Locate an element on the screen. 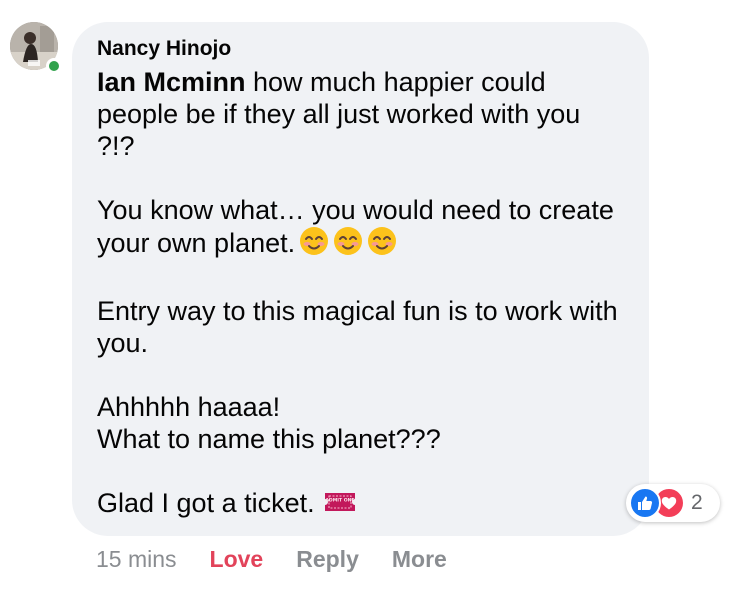 The image size is (740, 590). like-icon is located at coordinates (645, 503).